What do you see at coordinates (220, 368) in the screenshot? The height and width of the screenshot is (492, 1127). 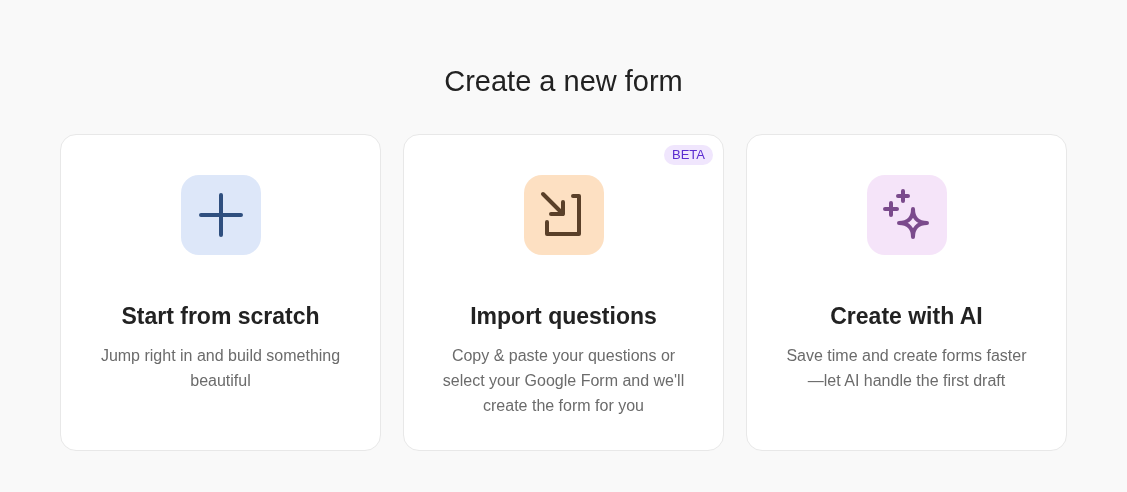 I see `card-description: Jump right in and build something beautiful` at bounding box center [220, 368].